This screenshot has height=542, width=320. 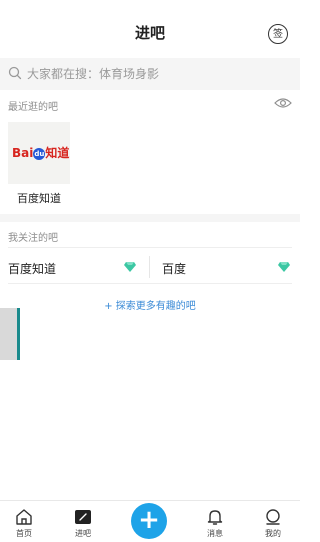 I want to click on followed-forums-label: 我关注的吧, so click(x=33, y=238).